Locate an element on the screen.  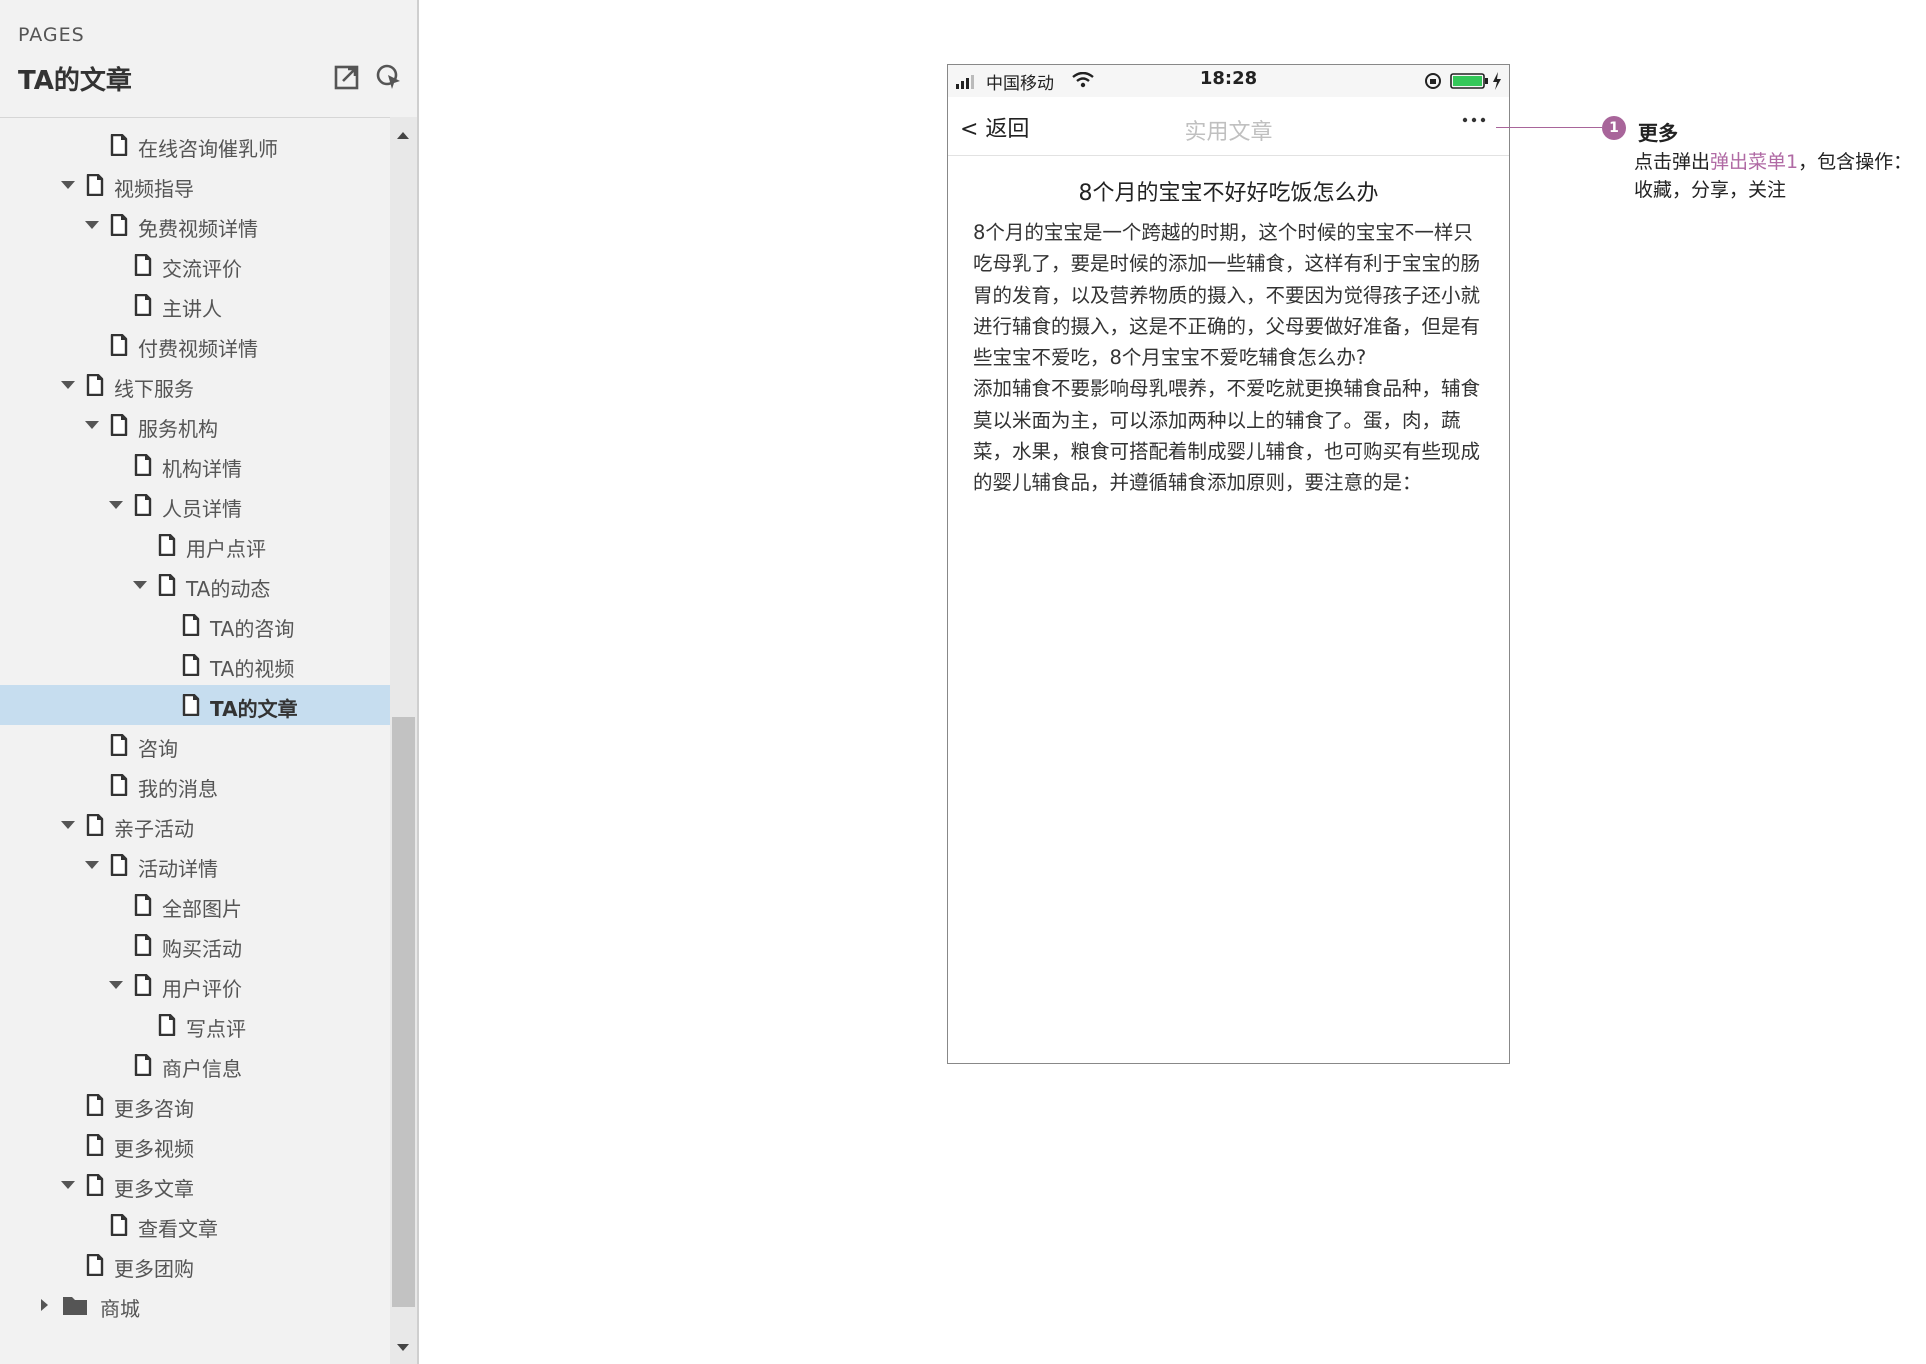
popup-menu-link: 弹出菜单1 is located at coordinates (1754, 162).